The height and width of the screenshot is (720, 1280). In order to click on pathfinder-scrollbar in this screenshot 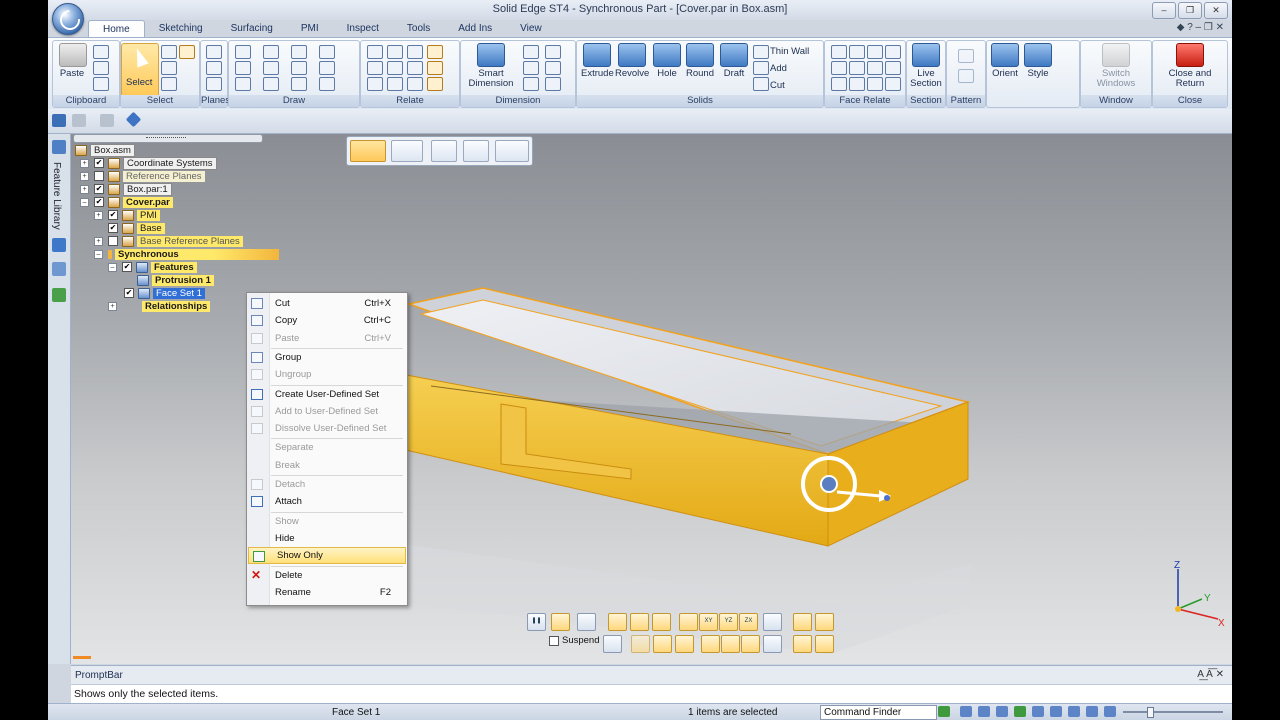, I will do `click(168, 138)`.